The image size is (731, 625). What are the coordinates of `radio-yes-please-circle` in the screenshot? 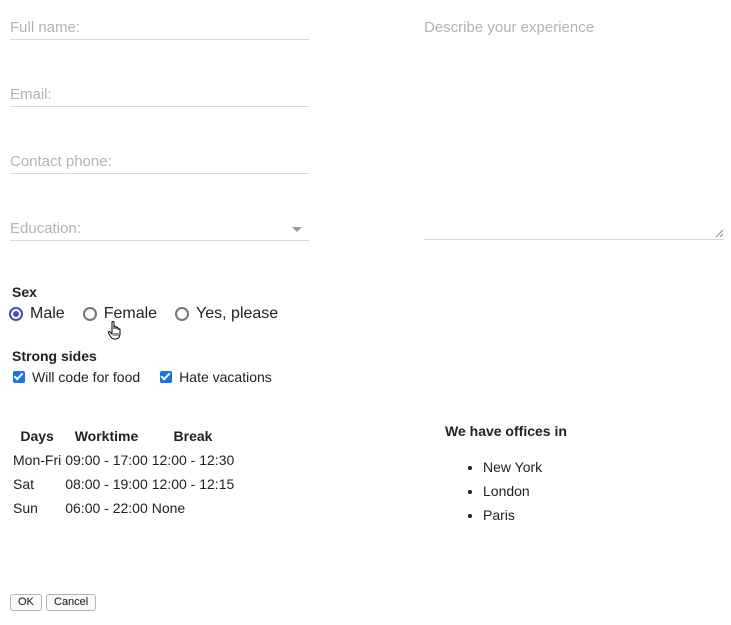 It's located at (182, 314).